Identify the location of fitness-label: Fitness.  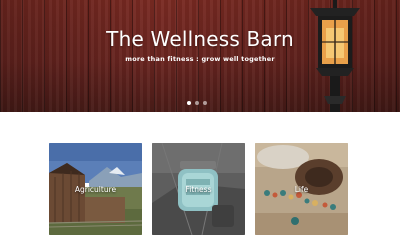
(198, 189).